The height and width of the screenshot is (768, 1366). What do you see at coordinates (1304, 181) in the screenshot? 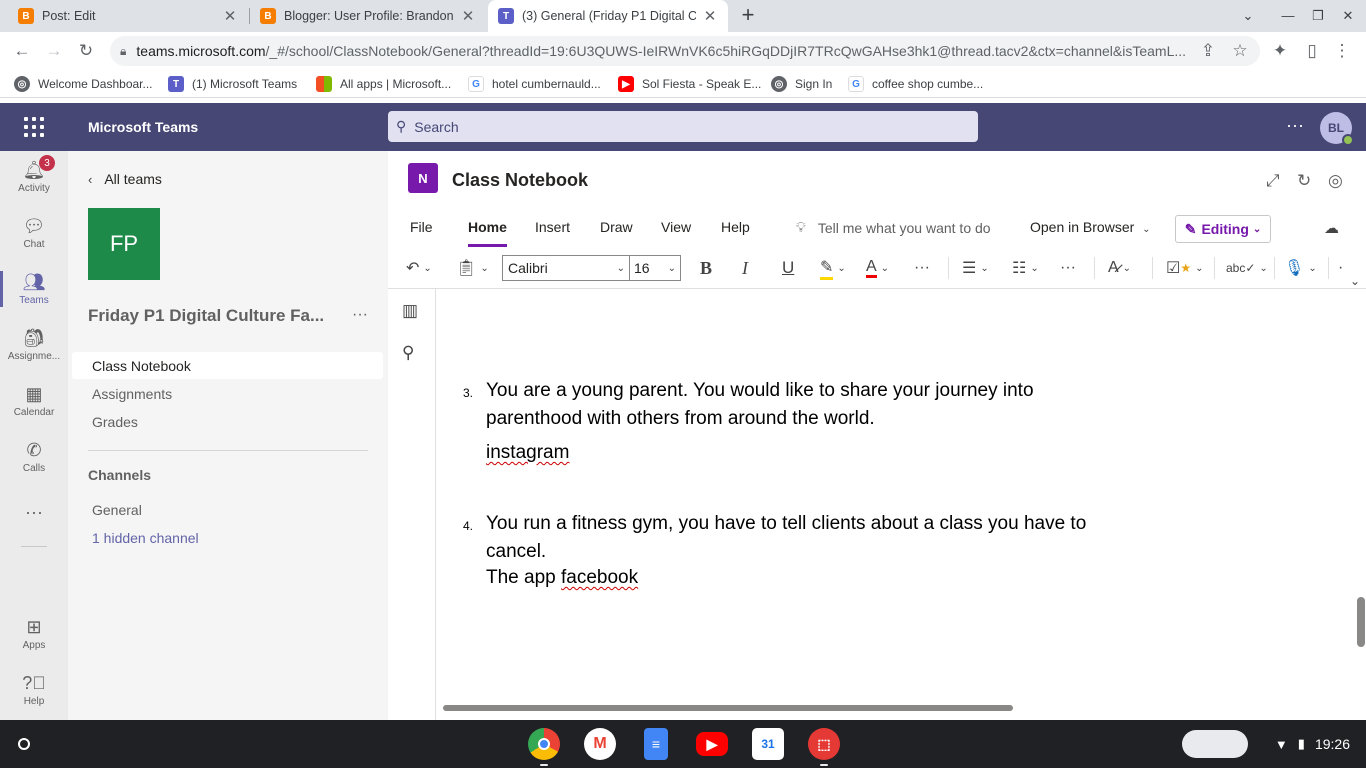
I see `refresh-icon: ↻` at bounding box center [1304, 181].